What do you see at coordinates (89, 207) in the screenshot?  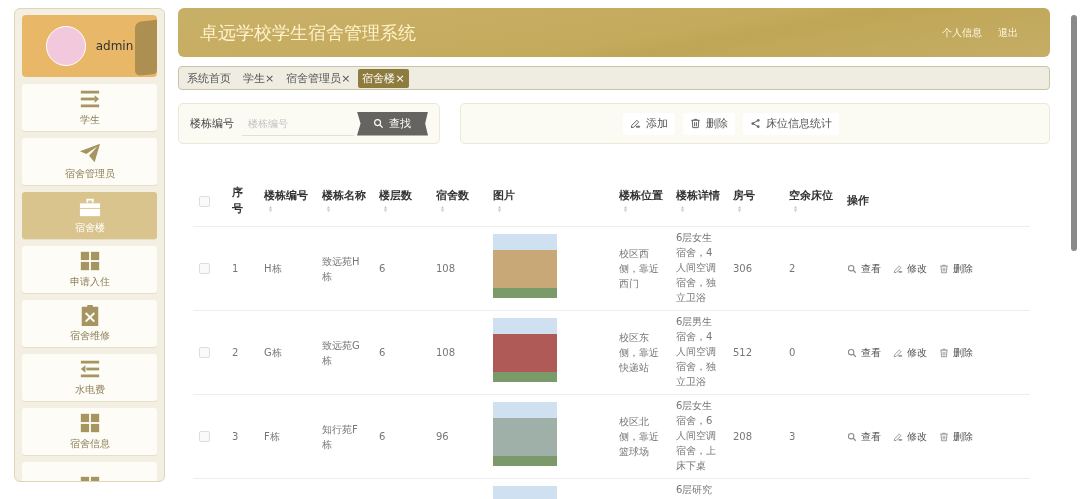 I see `briefcase-icon` at bounding box center [89, 207].